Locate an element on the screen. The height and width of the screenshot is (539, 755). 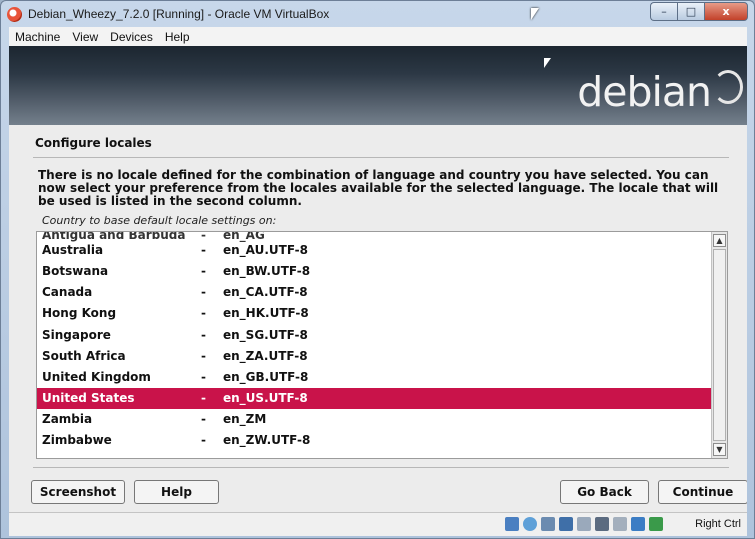
country-name: Australia is located at coordinates (73, 250).